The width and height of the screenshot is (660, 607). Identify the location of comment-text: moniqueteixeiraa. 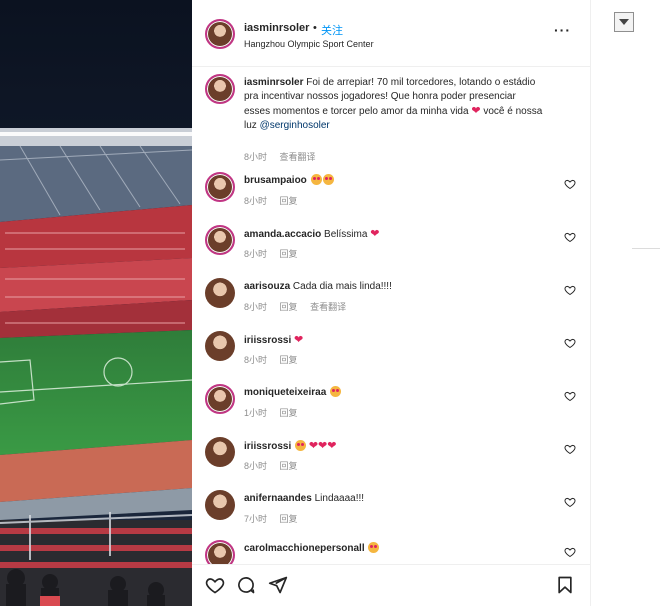
(394, 393).